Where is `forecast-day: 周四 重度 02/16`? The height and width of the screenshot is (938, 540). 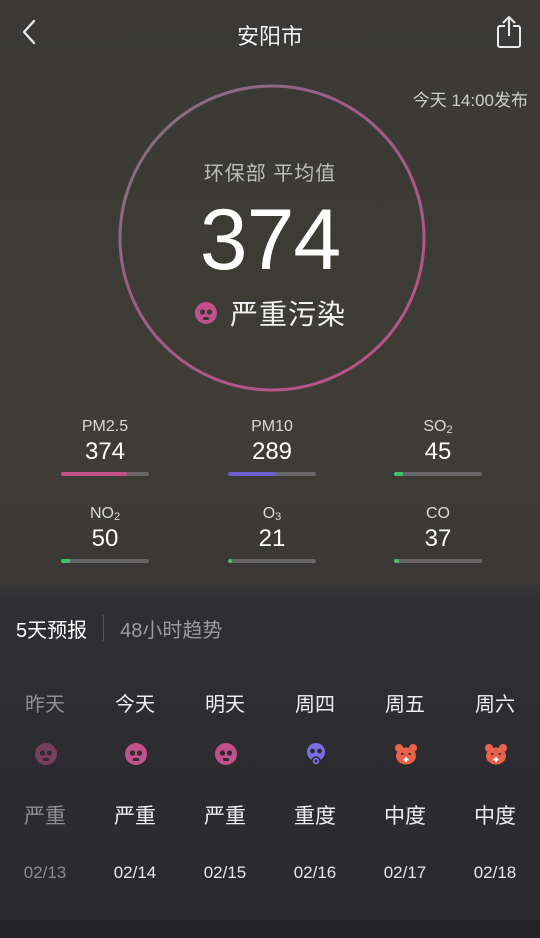
forecast-day: 周四 重度 02/16 is located at coordinates (315, 792).